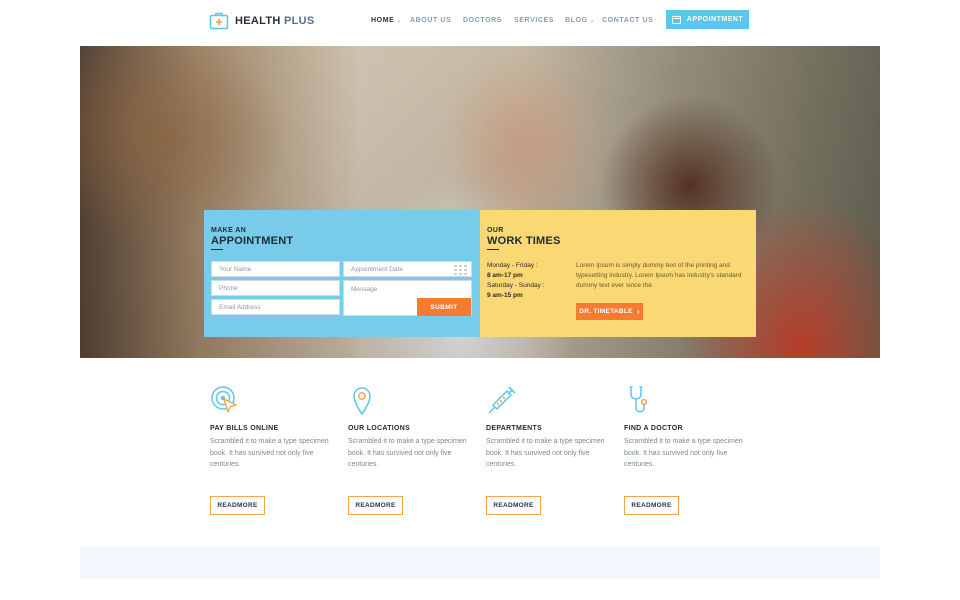 The height and width of the screenshot is (600, 960). I want to click on date-input-placeholder: Appointment Date, so click(377, 269).